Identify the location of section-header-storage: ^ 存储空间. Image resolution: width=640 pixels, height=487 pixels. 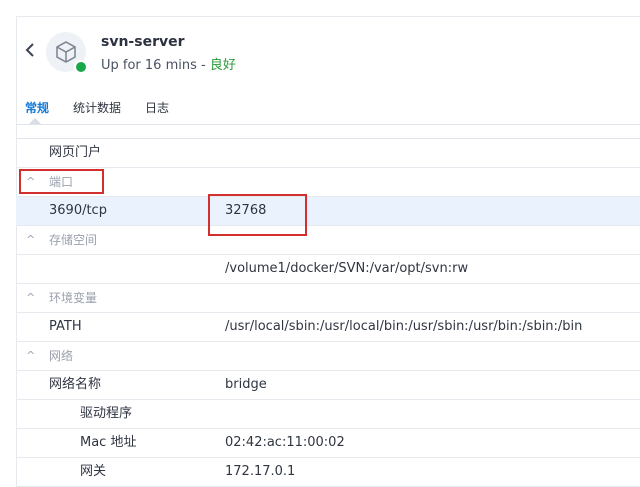
(328, 240).